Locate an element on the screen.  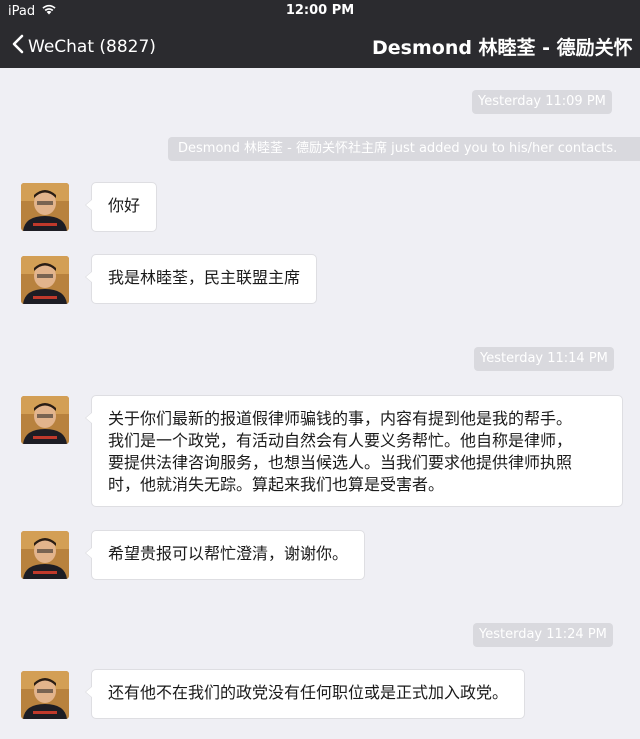
timestamp: Yesterday 11:24 PM is located at coordinates (543, 635).